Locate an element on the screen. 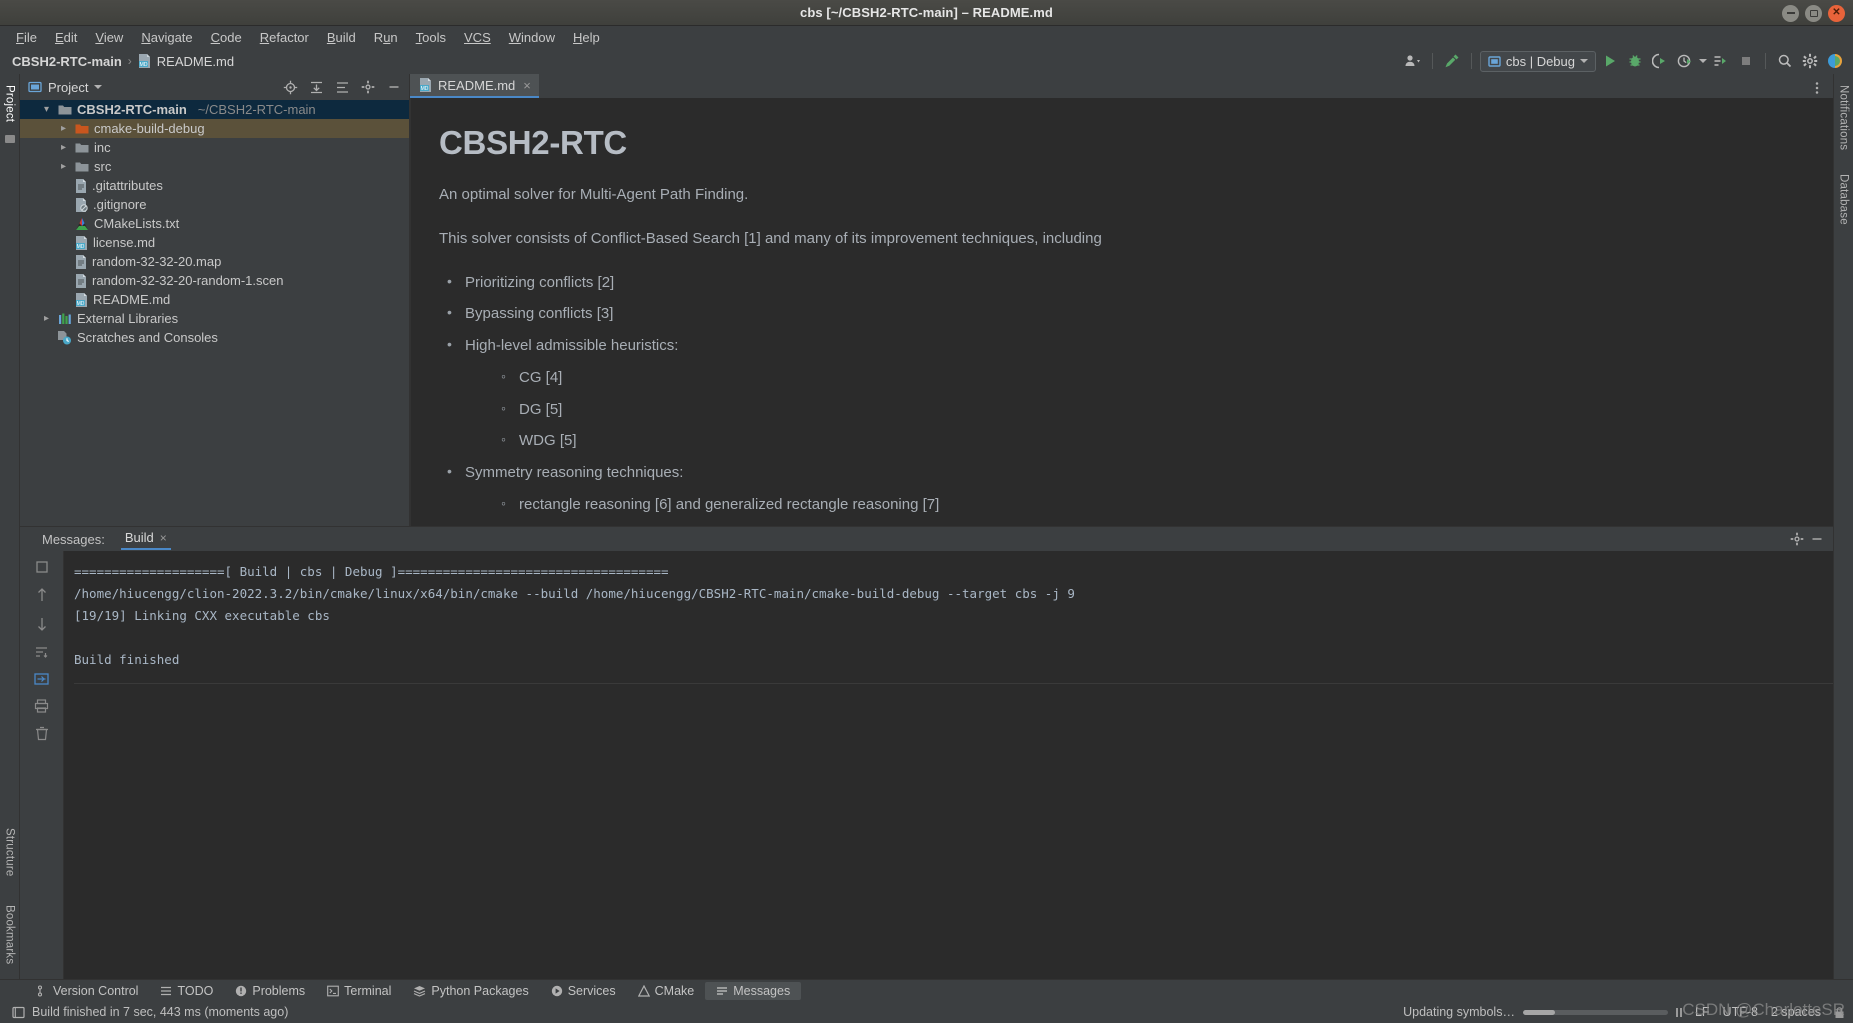 This screenshot has height=1023, width=1853. md-sublist-heuristics: CG [4] DG [5] WDG [5] is located at coordinates (1143, 409).